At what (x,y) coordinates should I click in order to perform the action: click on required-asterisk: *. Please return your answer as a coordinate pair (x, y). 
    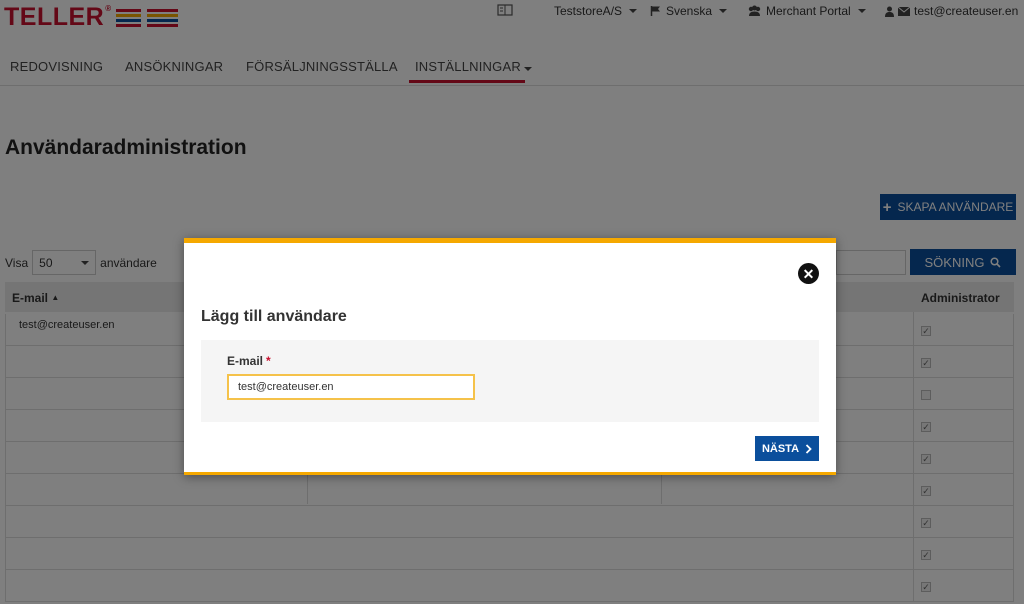
    Looking at the image, I should click on (268, 361).